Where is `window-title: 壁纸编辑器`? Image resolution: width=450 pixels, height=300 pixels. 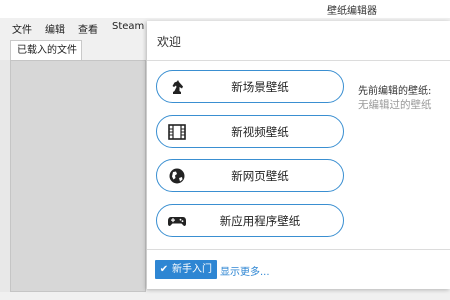
window-title: 壁纸编辑器 is located at coordinates (352, 11).